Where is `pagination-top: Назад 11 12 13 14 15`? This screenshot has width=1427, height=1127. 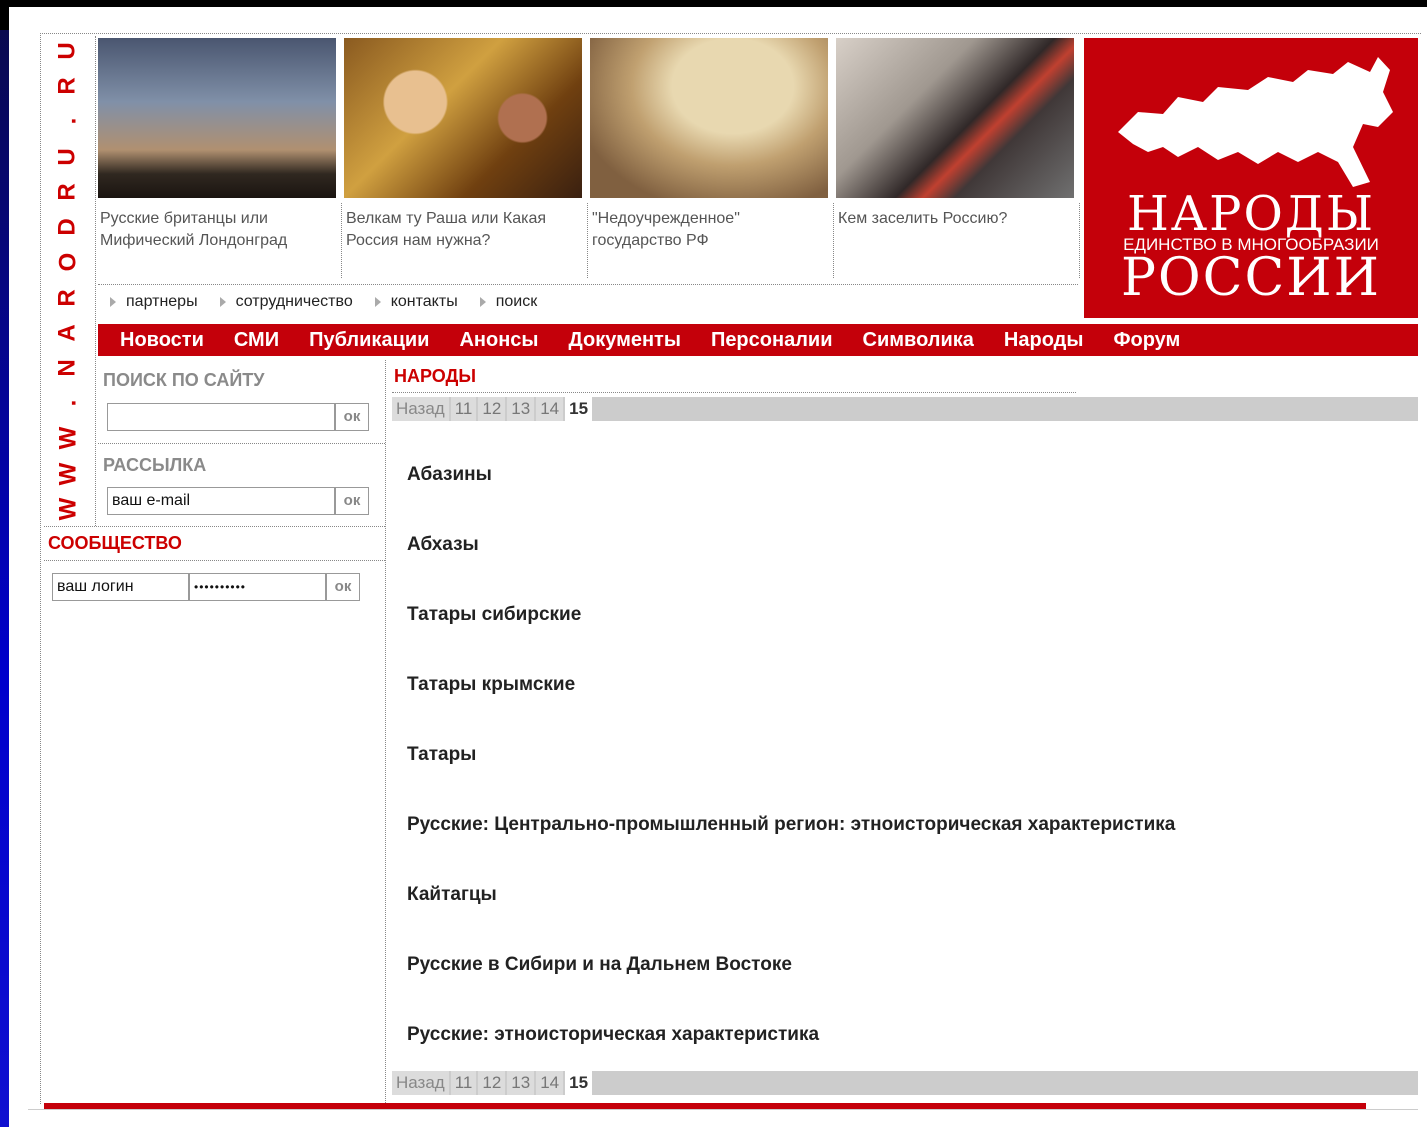
pagination-top: Назад 11 12 13 14 15 is located at coordinates (905, 409).